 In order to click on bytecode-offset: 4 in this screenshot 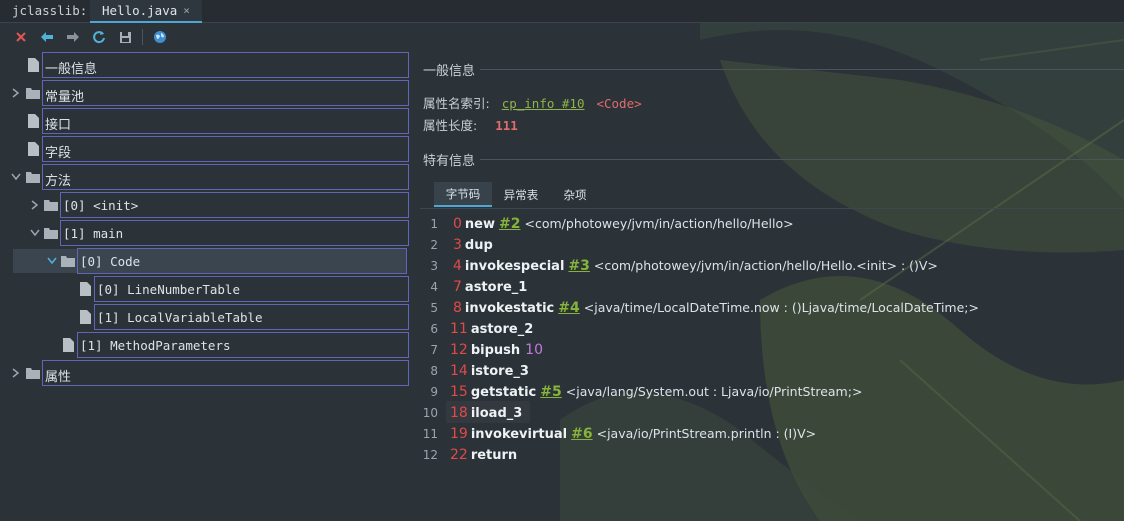, I will do `click(457, 265)`.